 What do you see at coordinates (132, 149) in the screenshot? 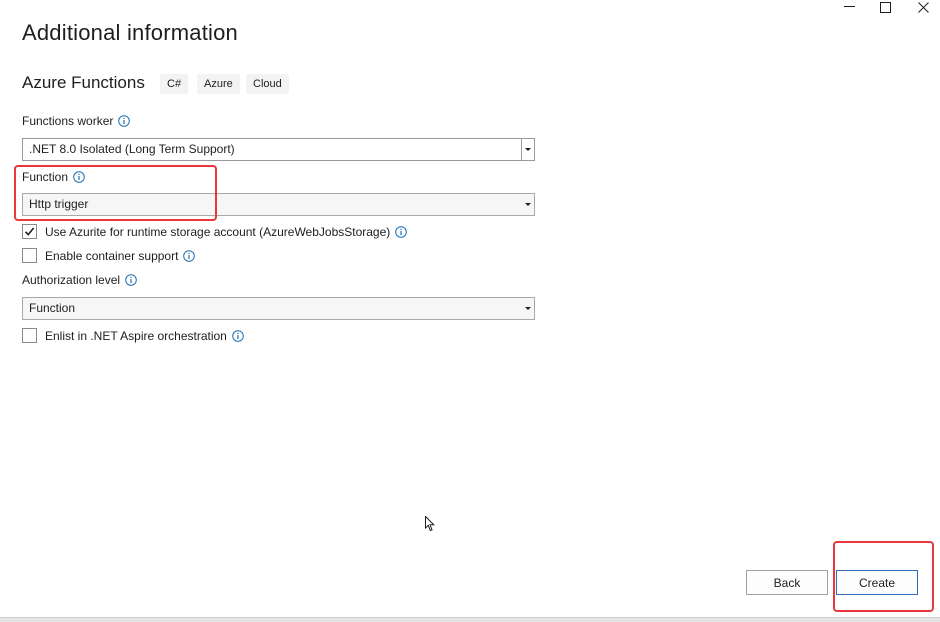
I see `functions-worker-value: .NET 8.0 Isolated (Long Term Support)` at bounding box center [132, 149].